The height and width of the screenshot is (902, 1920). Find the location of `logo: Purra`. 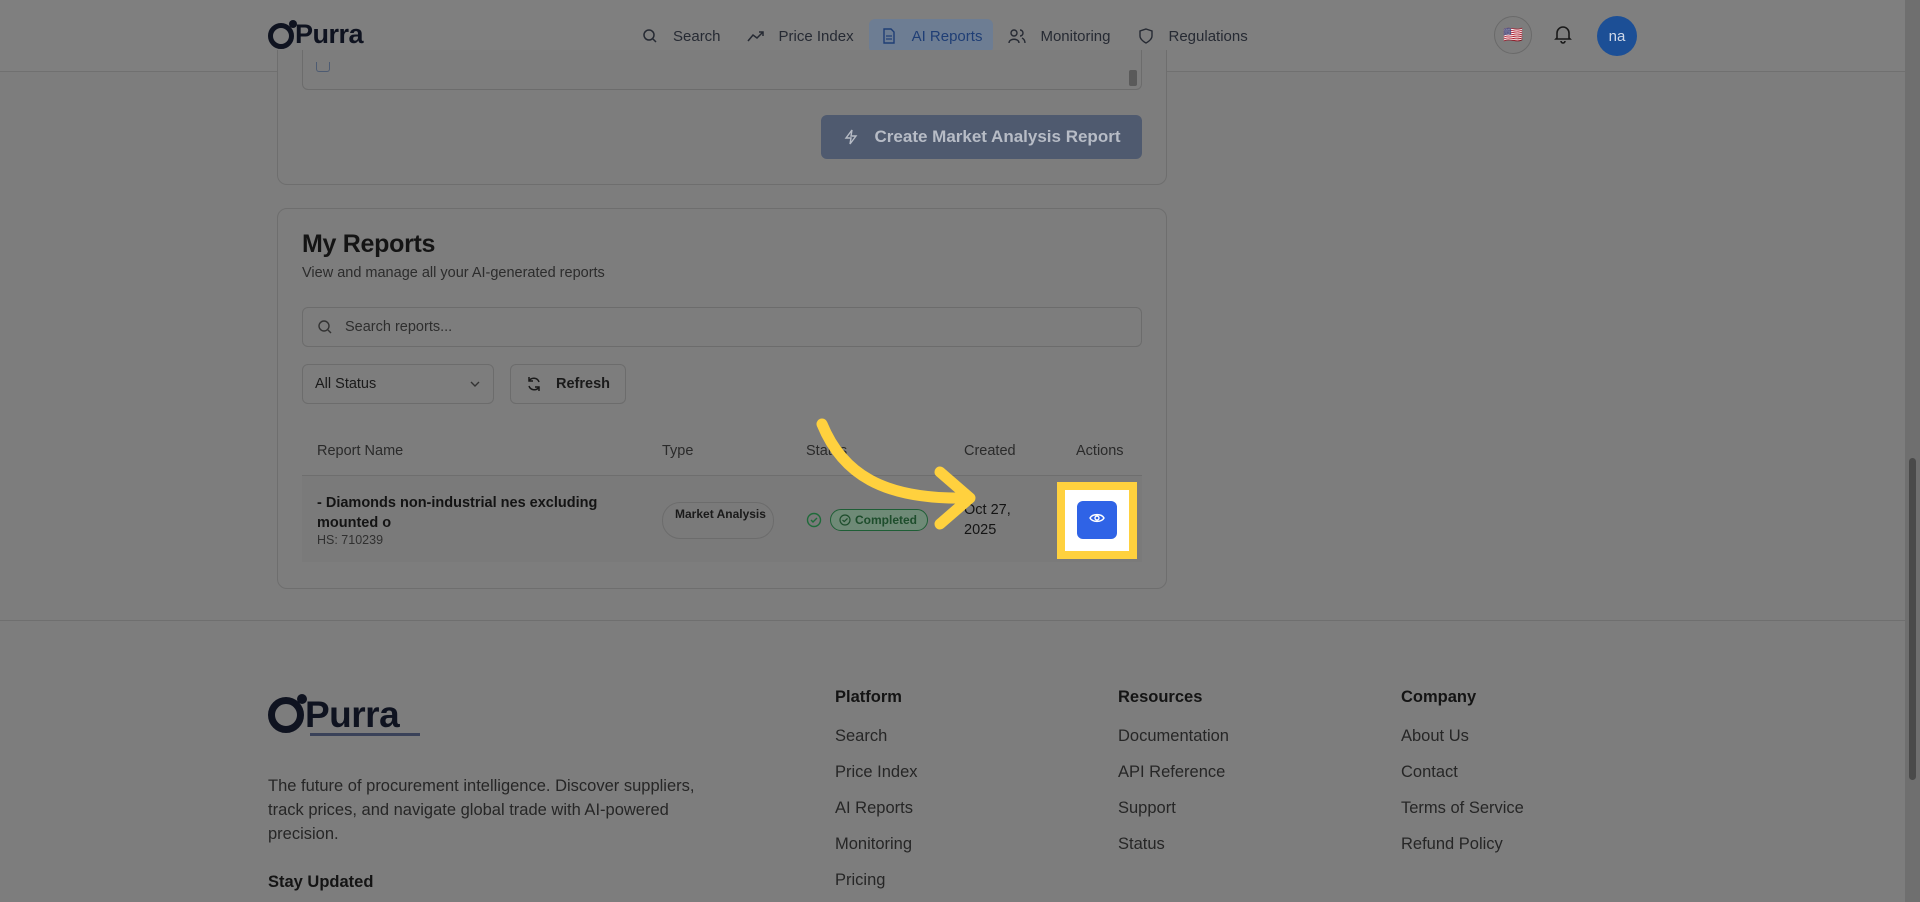

logo: Purra is located at coordinates (316, 34).